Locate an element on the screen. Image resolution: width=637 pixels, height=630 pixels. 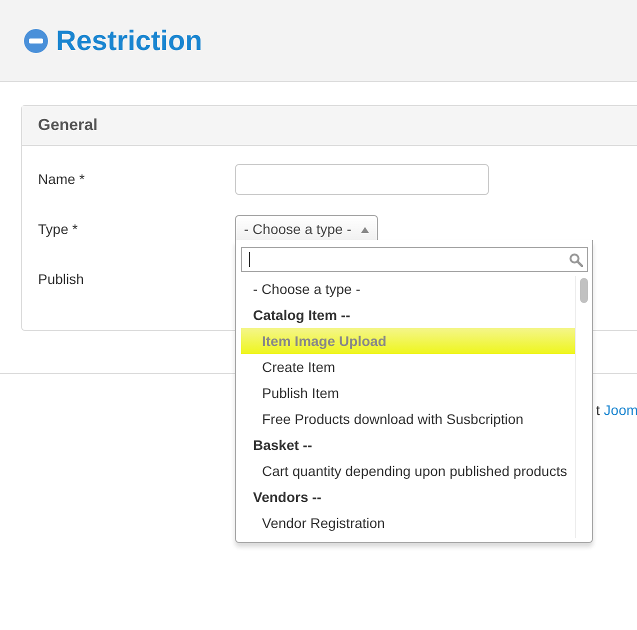
field-label: Publish is located at coordinates (61, 278).